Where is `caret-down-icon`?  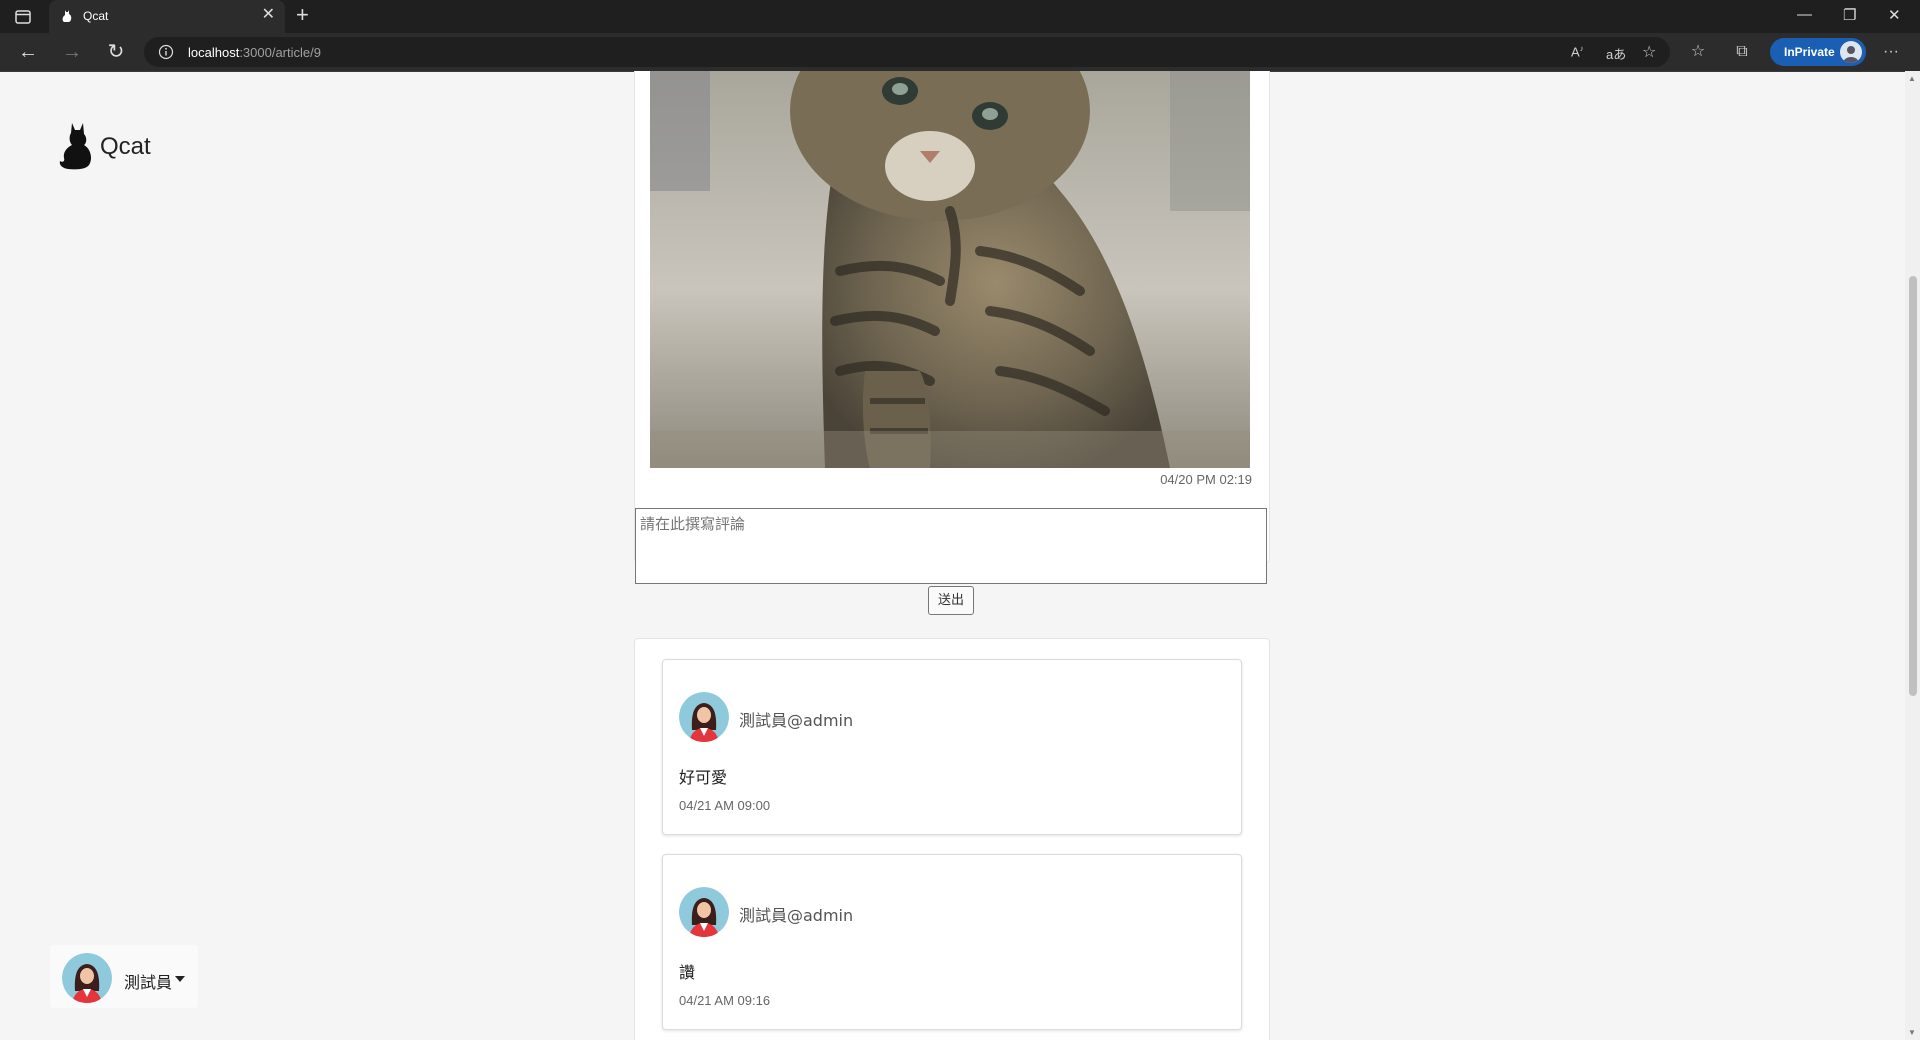 caret-down-icon is located at coordinates (180, 979).